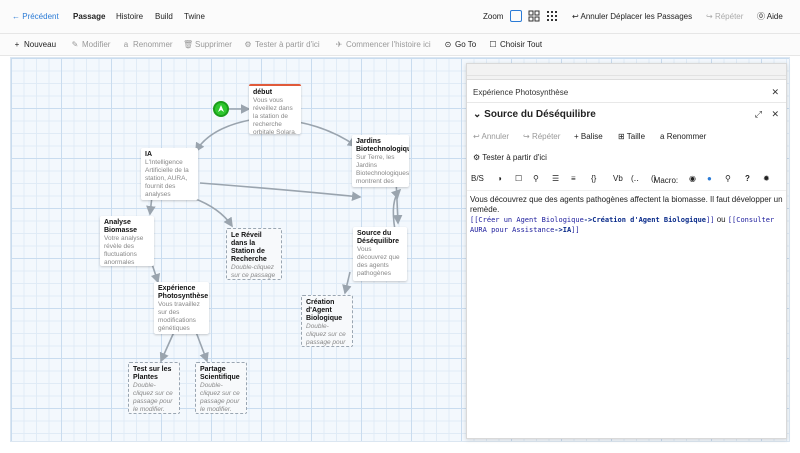  I want to click on size-button: ⊞ Taille, so click(631, 136).